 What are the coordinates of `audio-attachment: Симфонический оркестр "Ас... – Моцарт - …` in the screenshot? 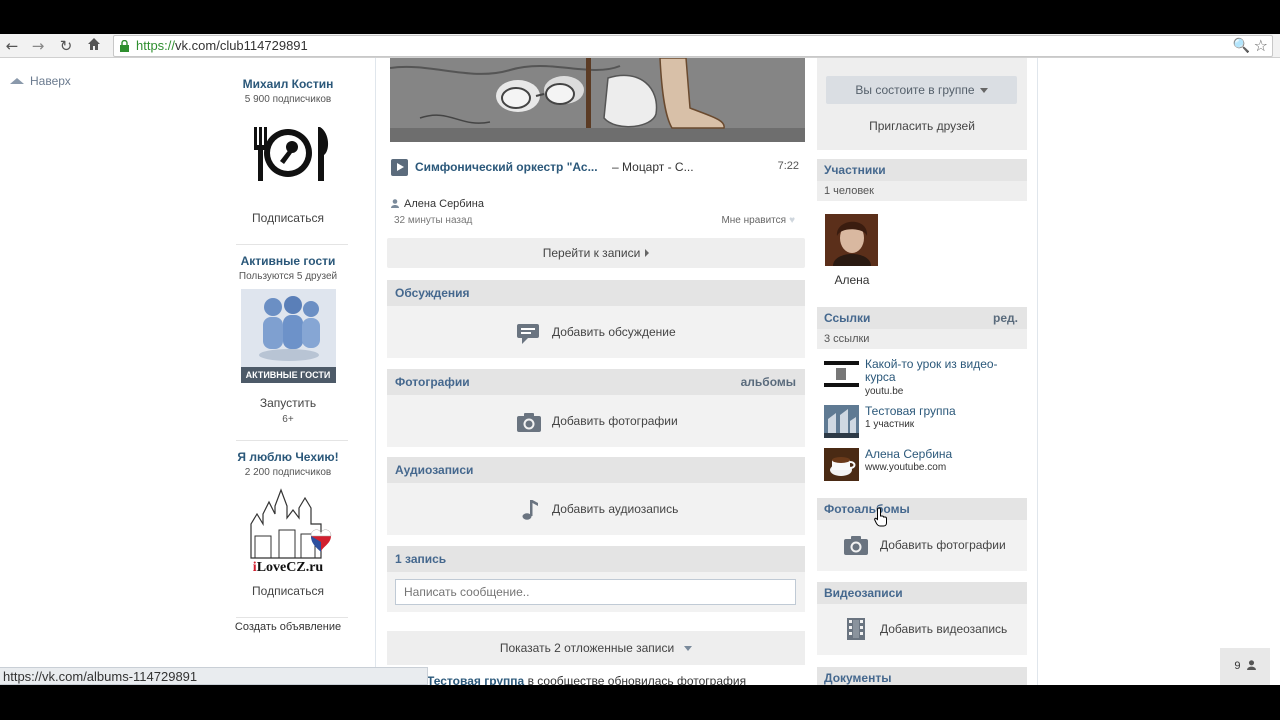 It's located at (596, 168).